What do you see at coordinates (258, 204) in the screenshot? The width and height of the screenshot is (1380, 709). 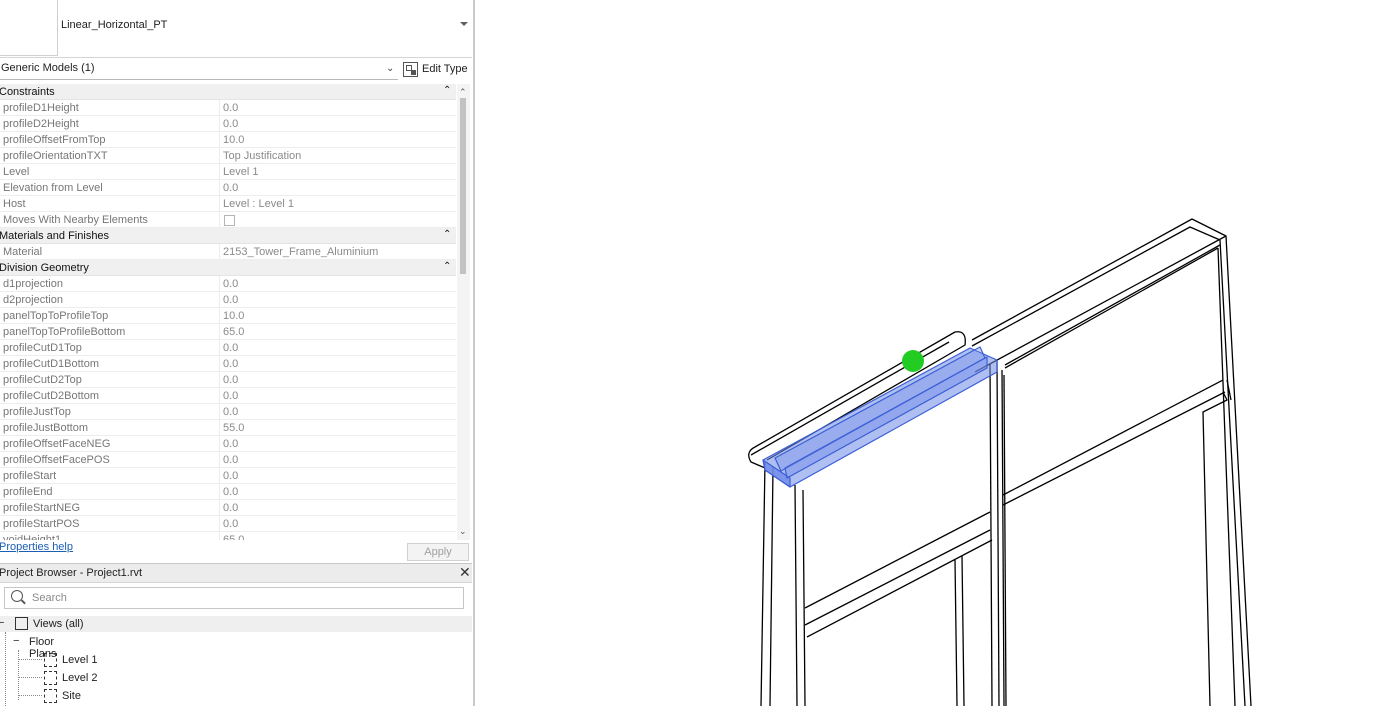 I see `property-value: Level : Level 1` at bounding box center [258, 204].